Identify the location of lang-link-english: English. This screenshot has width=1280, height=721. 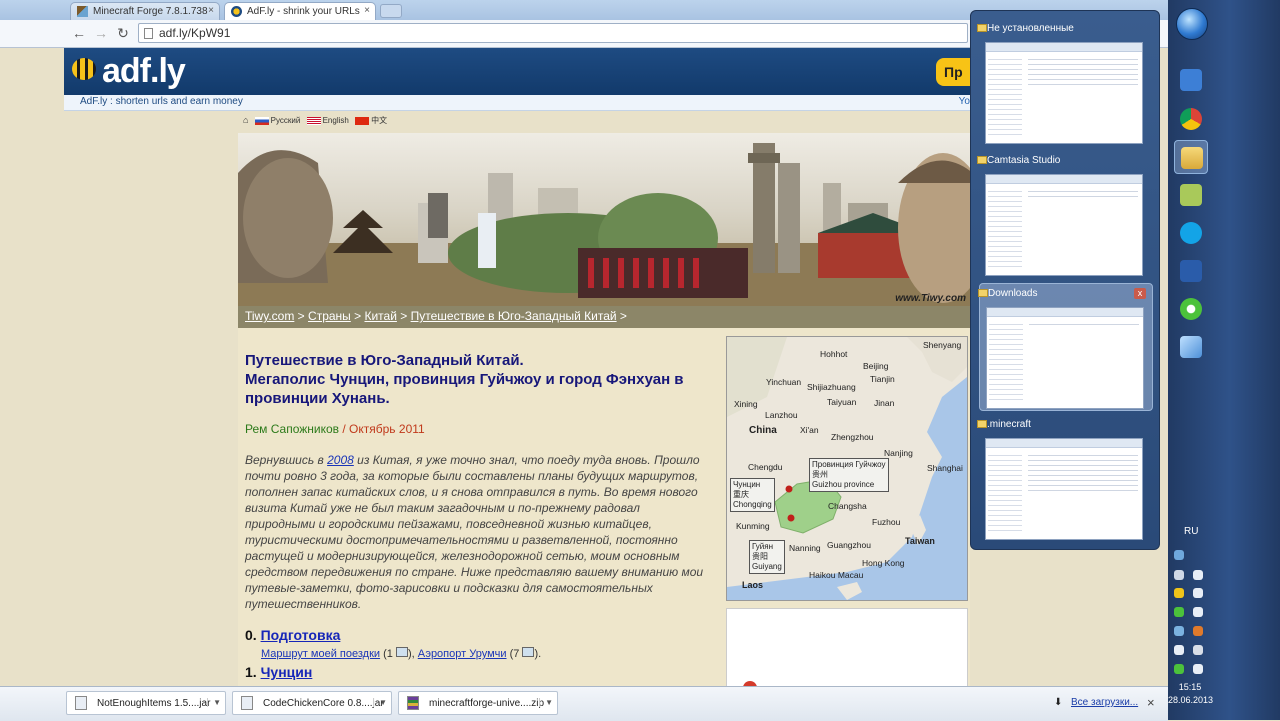
(336, 120).